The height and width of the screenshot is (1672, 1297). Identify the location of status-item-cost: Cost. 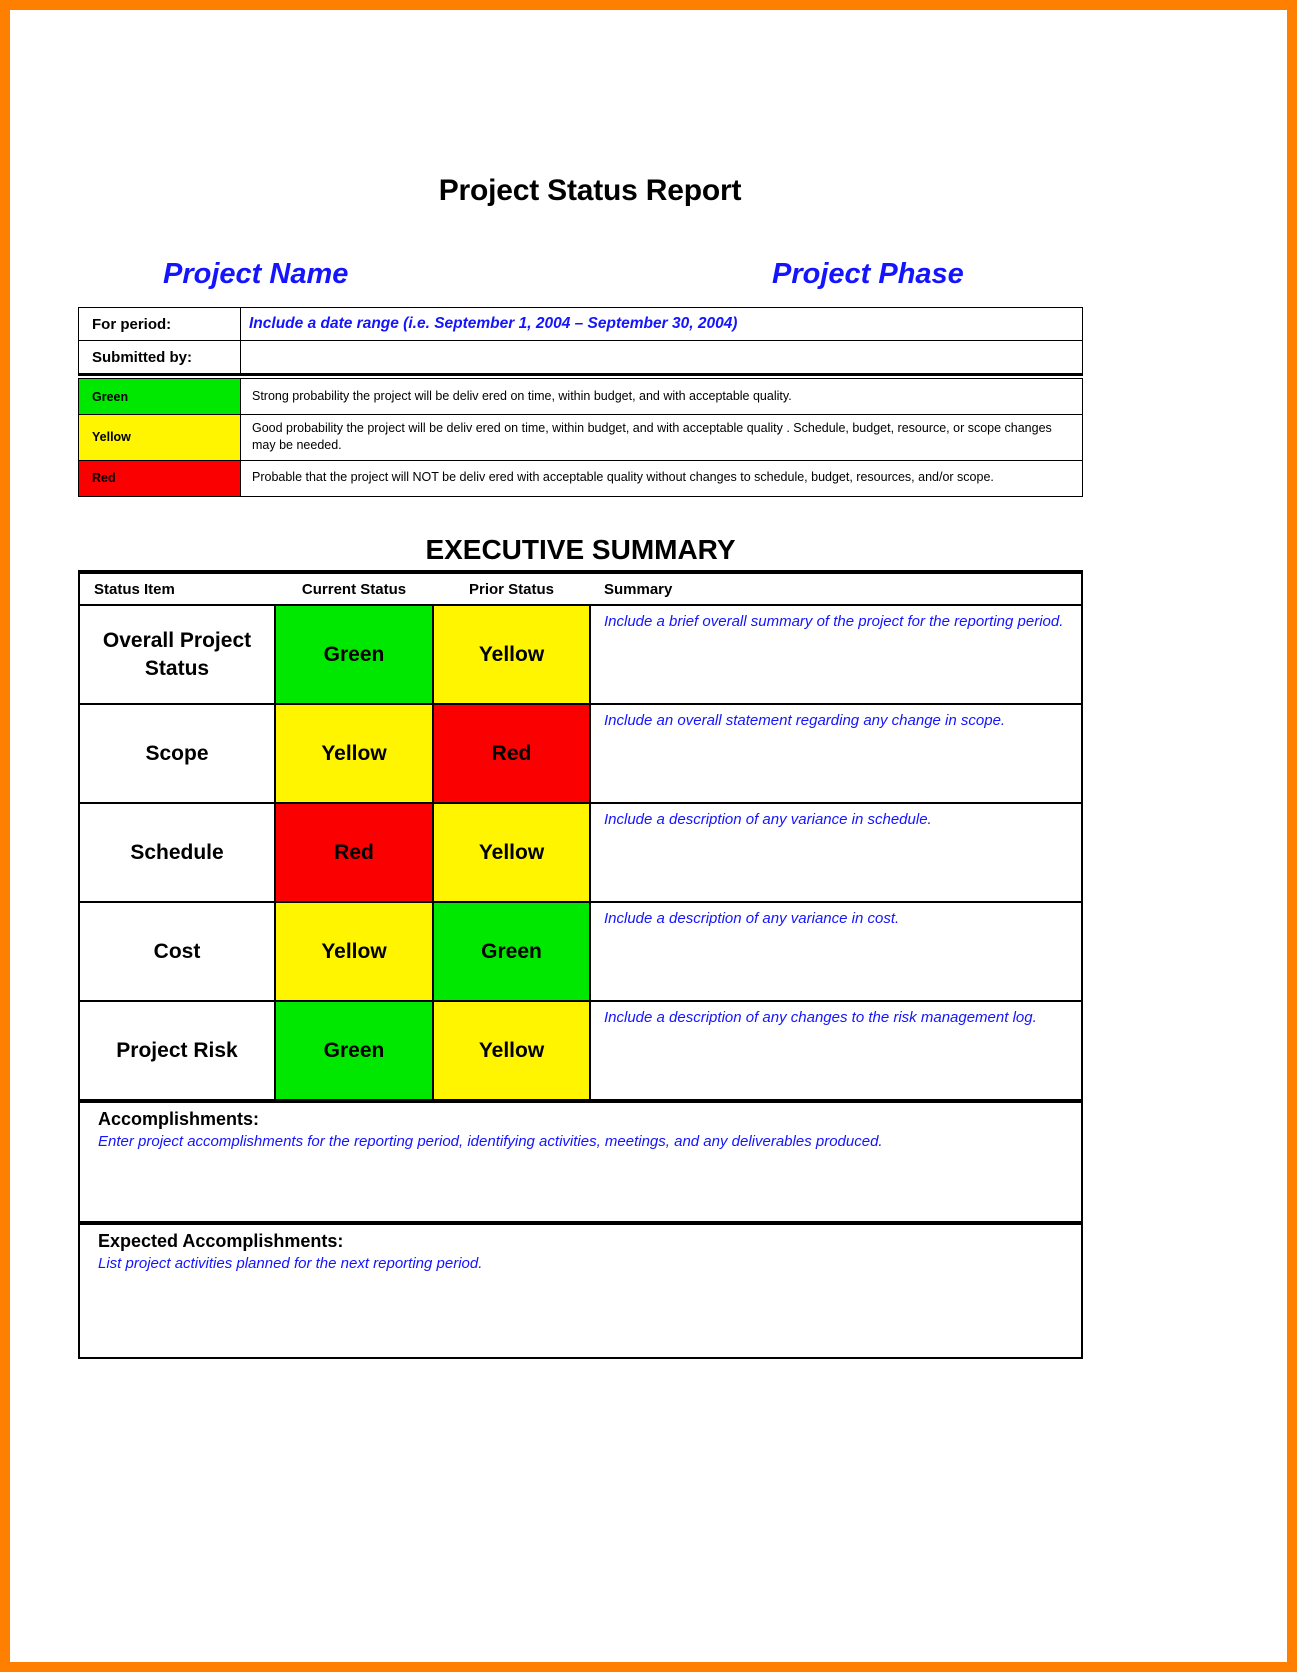
(177, 951).